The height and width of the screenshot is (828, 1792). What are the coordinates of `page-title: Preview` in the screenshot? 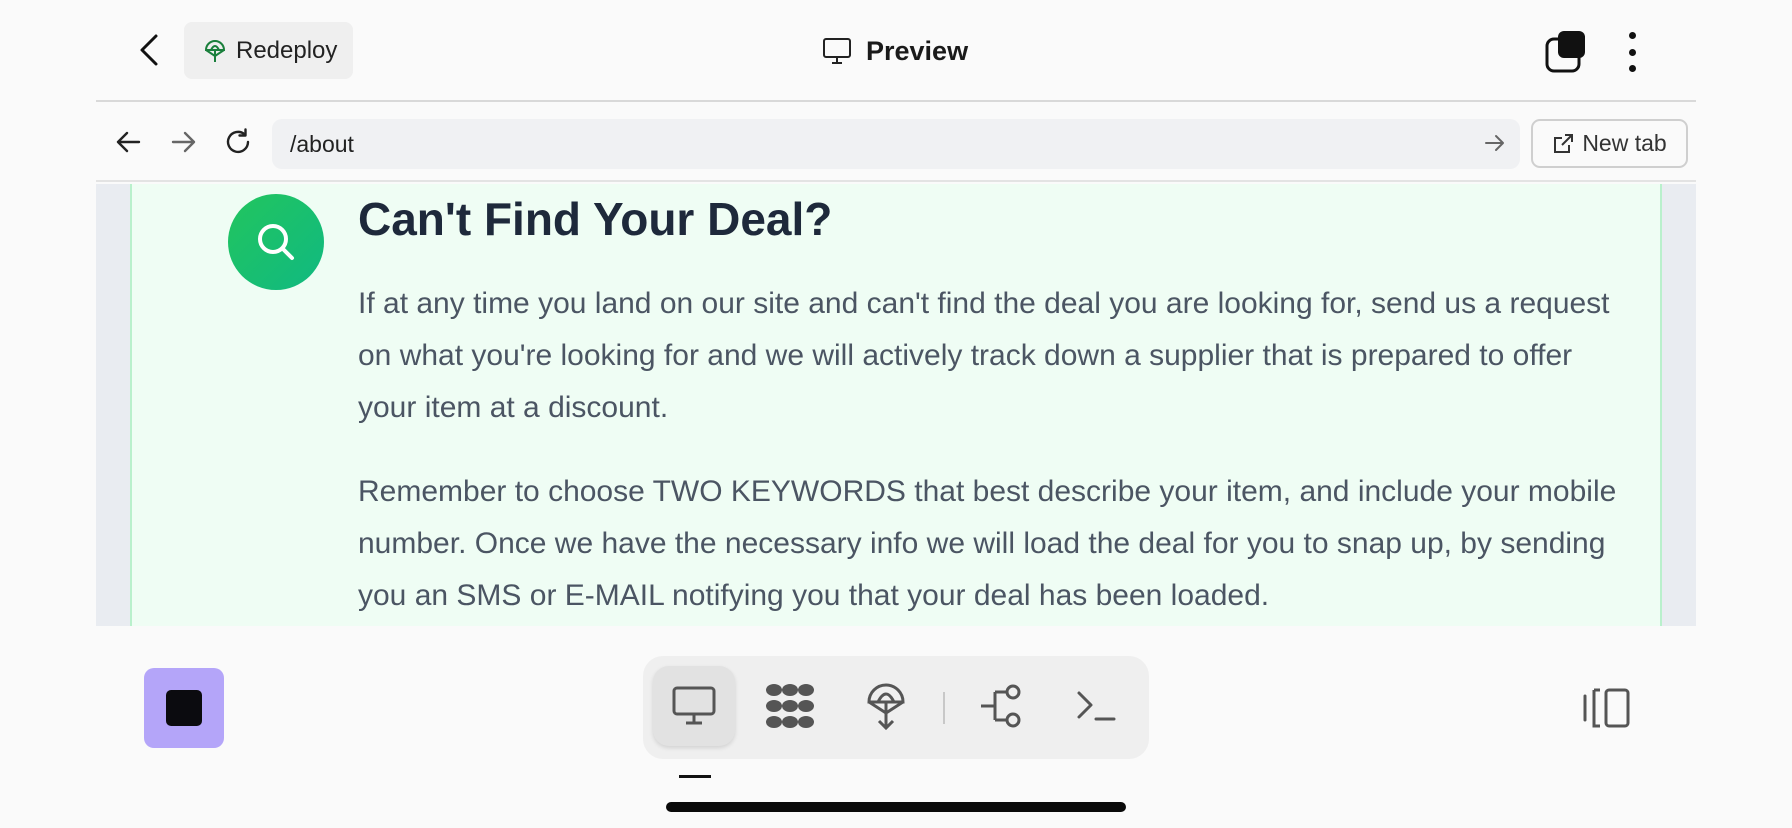 It's located at (917, 50).